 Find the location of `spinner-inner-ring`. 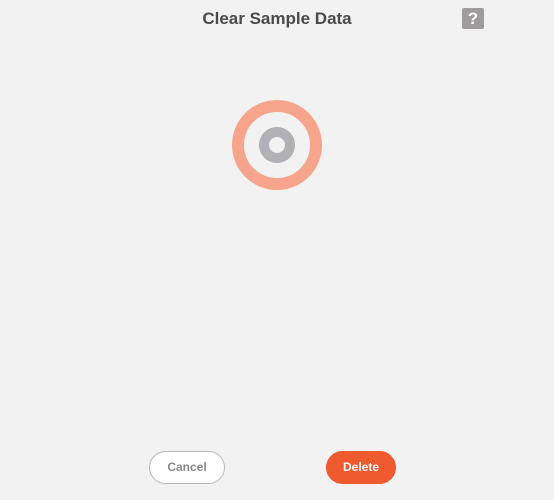

spinner-inner-ring is located at coordinates (277, 145).